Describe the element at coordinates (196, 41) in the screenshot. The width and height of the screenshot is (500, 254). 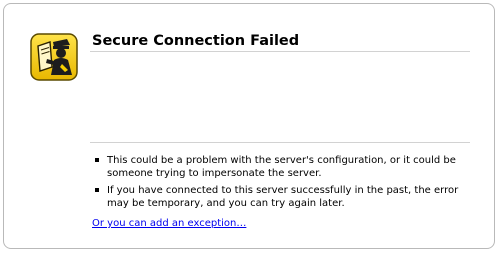
I see `page-title: Secure Connection Failed` at that location.